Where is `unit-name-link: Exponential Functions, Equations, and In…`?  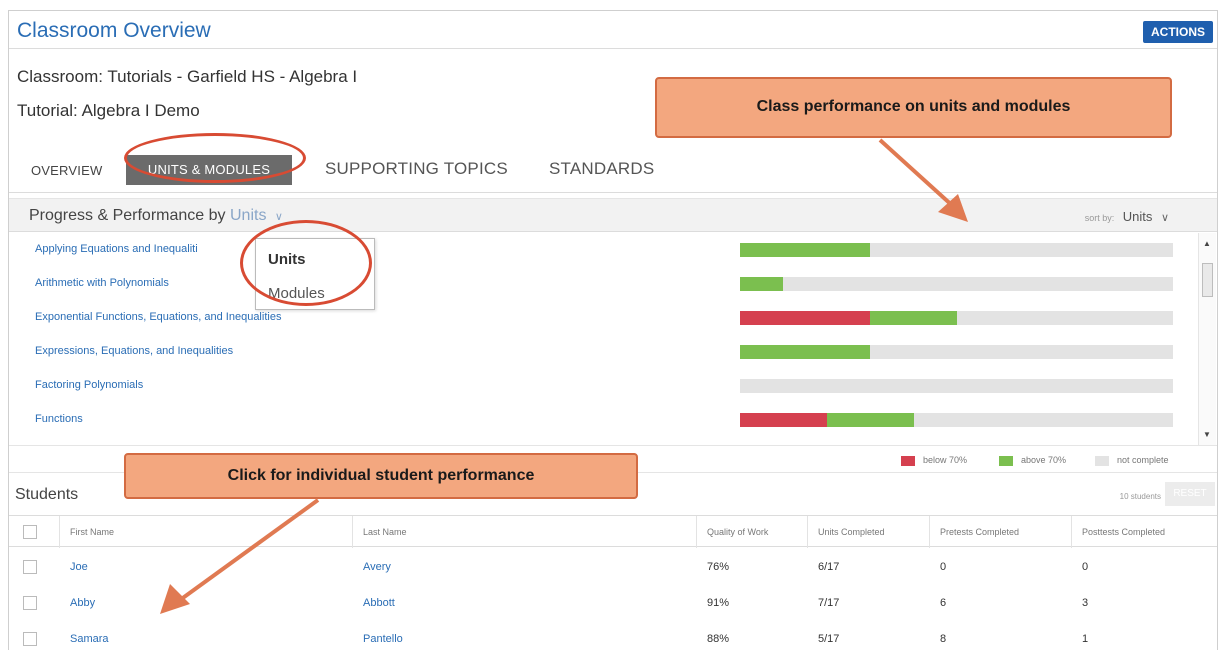 unit-name-link: Exponential Functions, Equations, and In… is located at coordinates (158, 317).